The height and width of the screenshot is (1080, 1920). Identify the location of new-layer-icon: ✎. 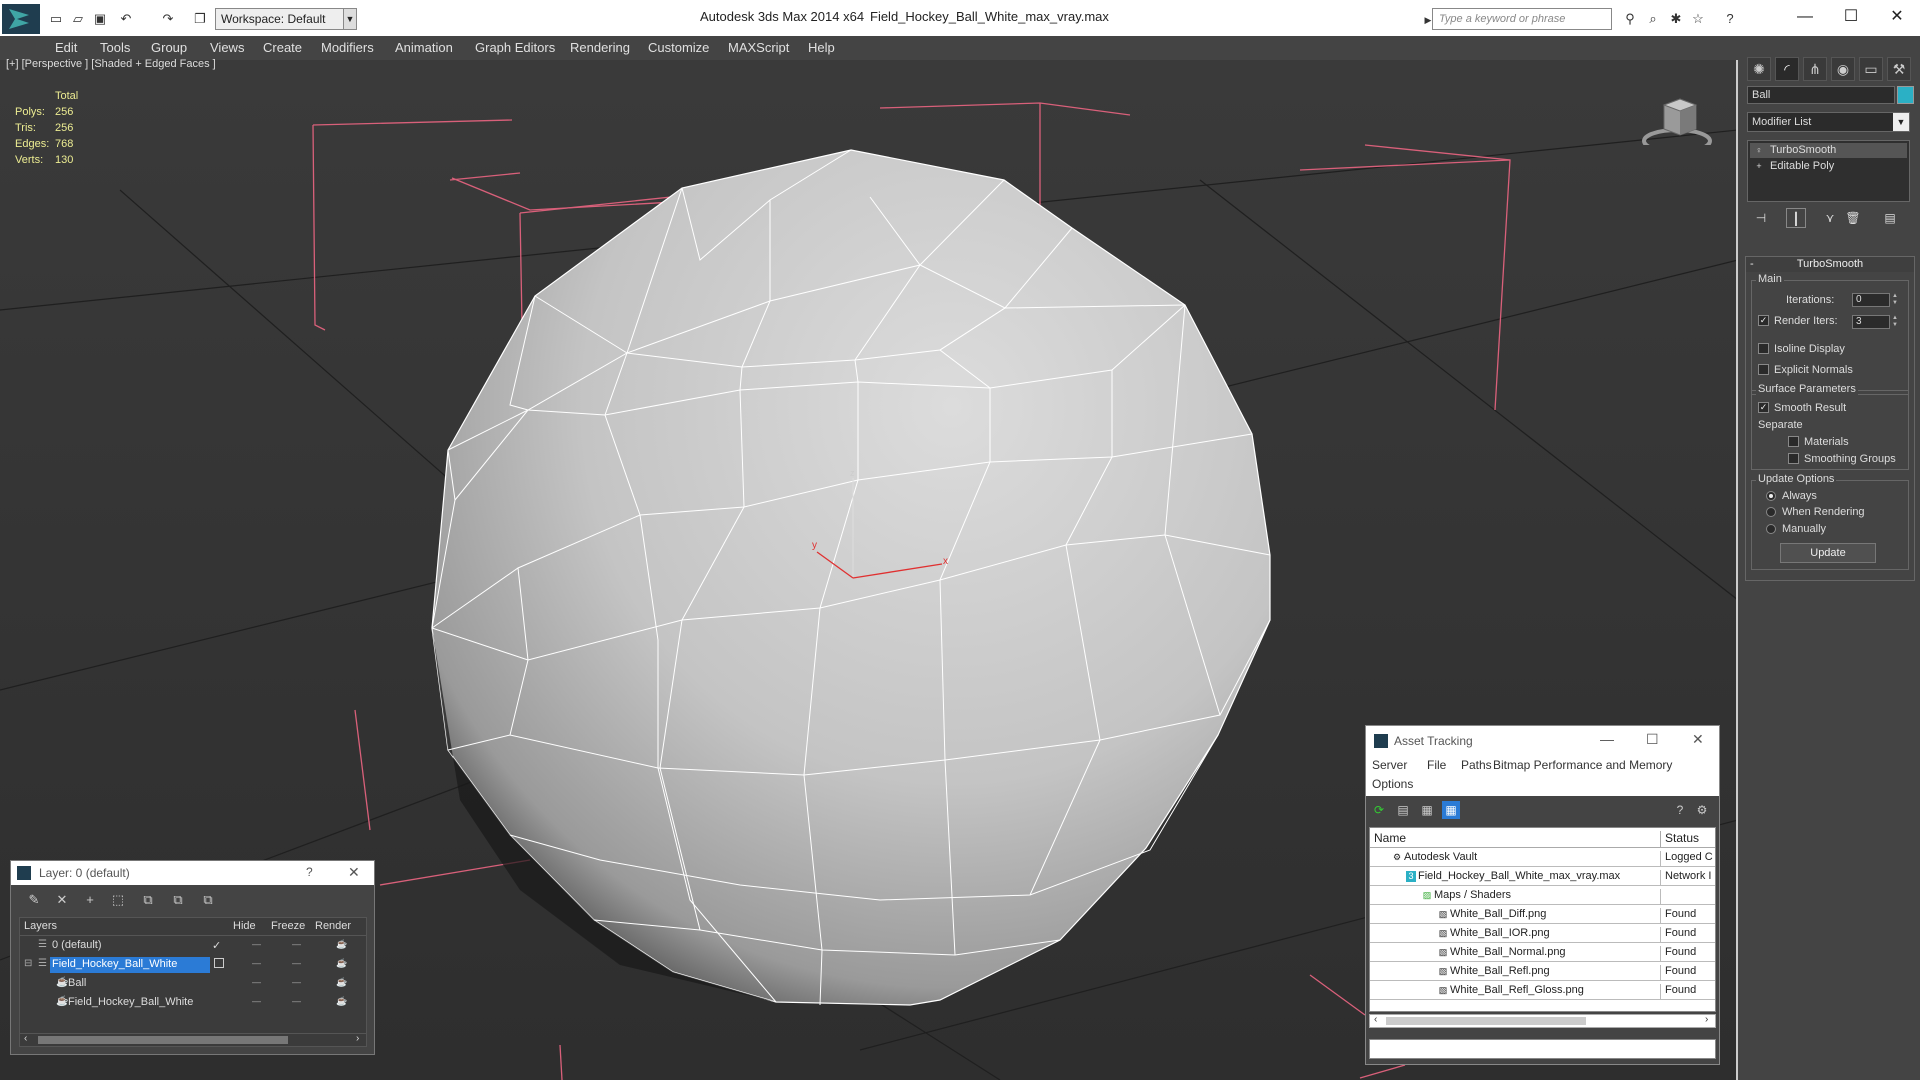
(34, 900).